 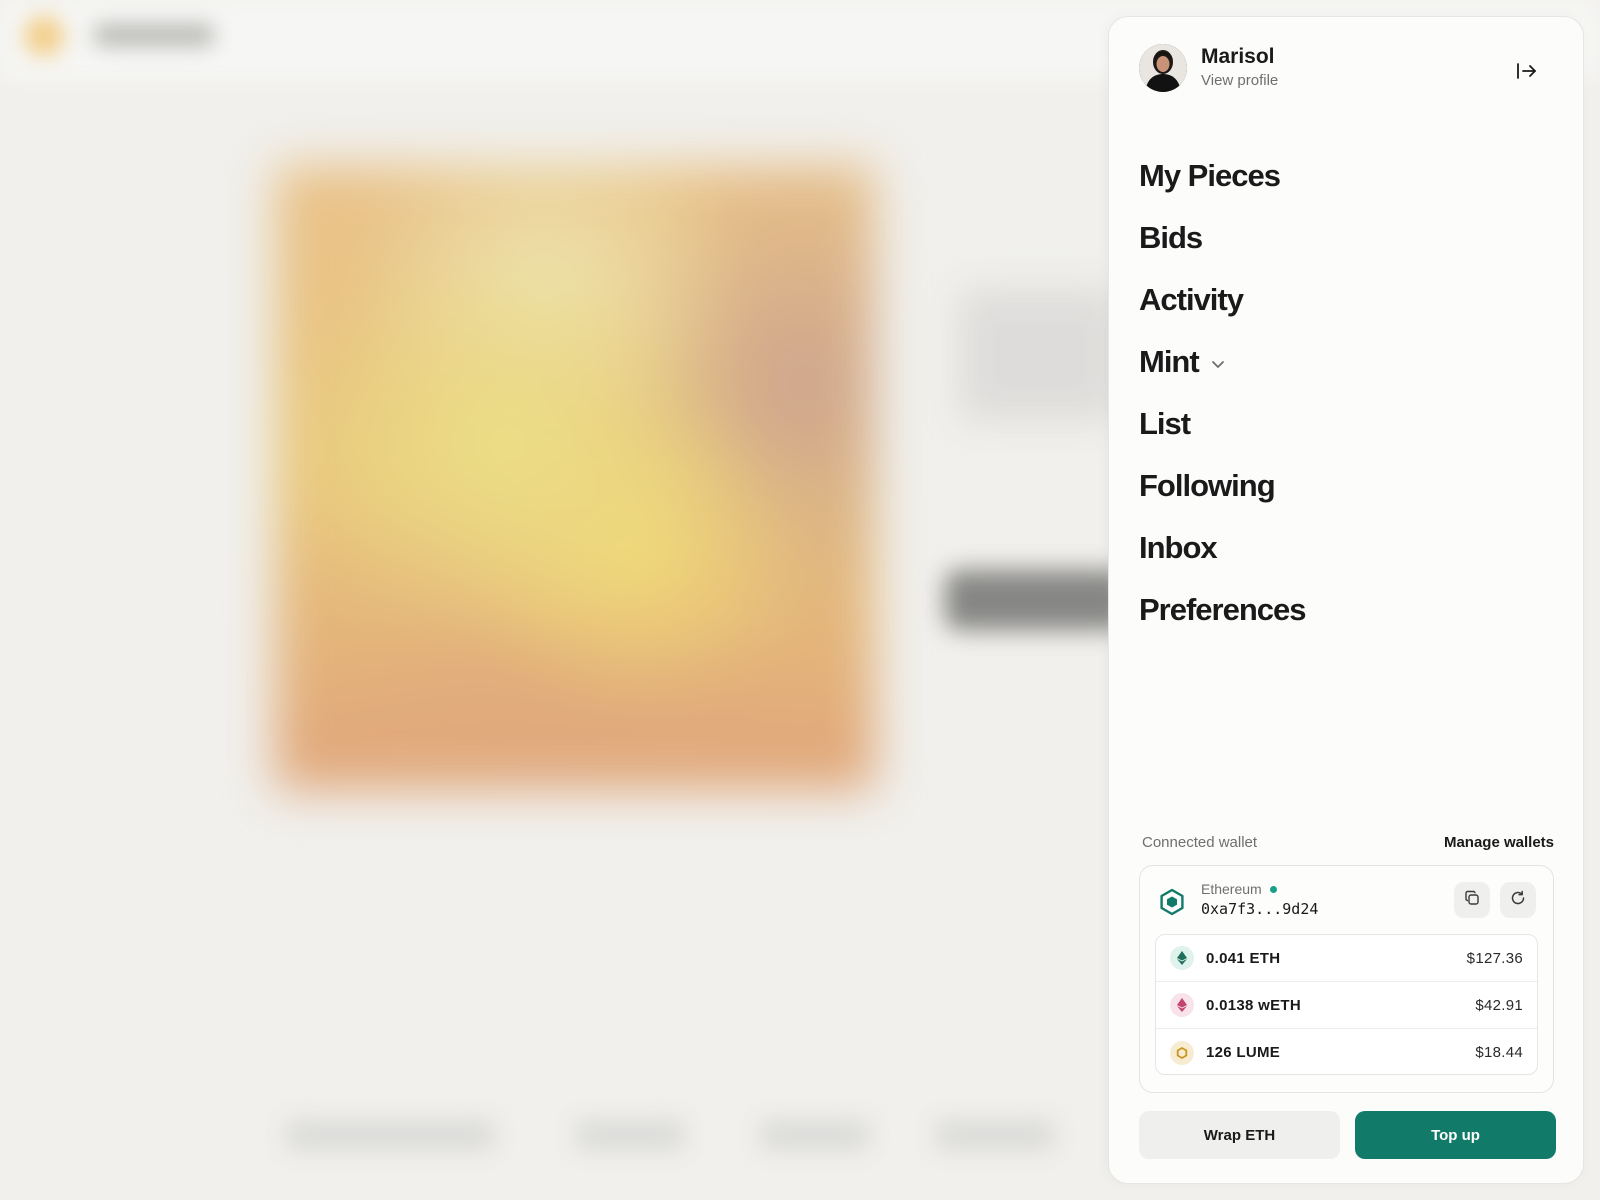 I want to click on token-row-weth: 0.0138 wETH $42.91, so click(x=1346, y=1005).